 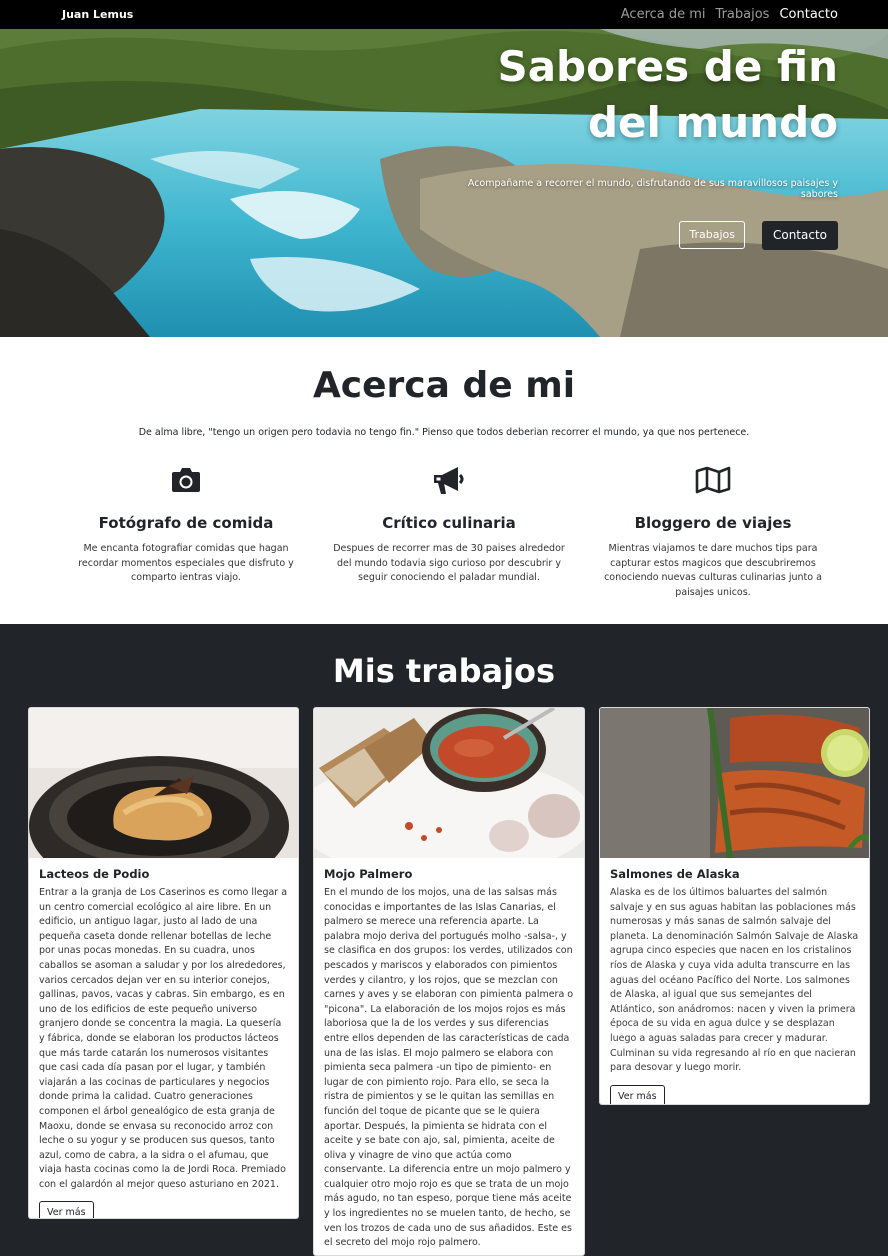 What do you see at coordinates (97, 14) in the screenshot?
I see `brand-logo: Juan Lemus` at bounding box center [97, 14].